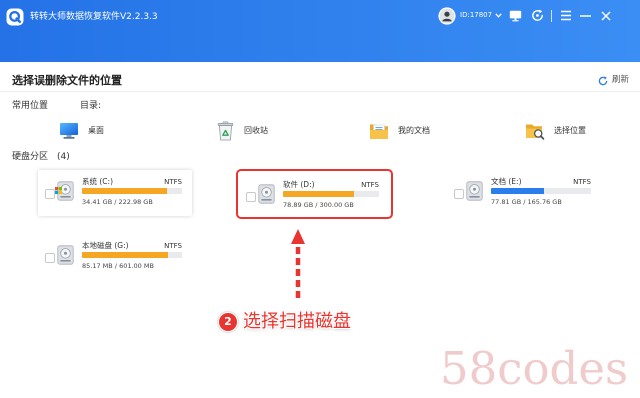 The height and width of the screenshot is (398, 640). I want to click on app-title: 转转大师数据恢复软件V2.2.3.3, so click(94, 17).